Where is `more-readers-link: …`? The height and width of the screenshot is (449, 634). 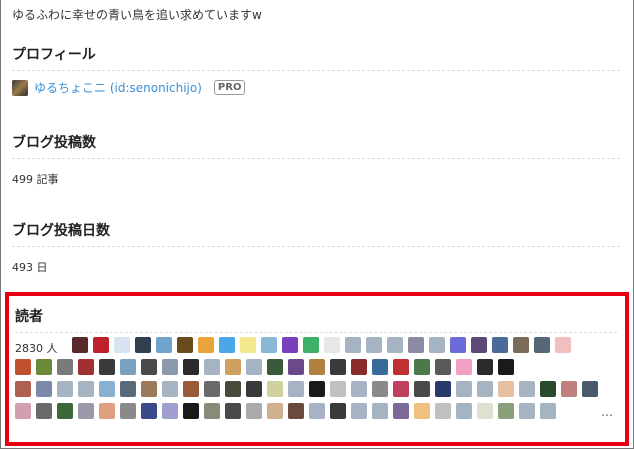 more-readers-link: … is located at coordinates (607, 412).